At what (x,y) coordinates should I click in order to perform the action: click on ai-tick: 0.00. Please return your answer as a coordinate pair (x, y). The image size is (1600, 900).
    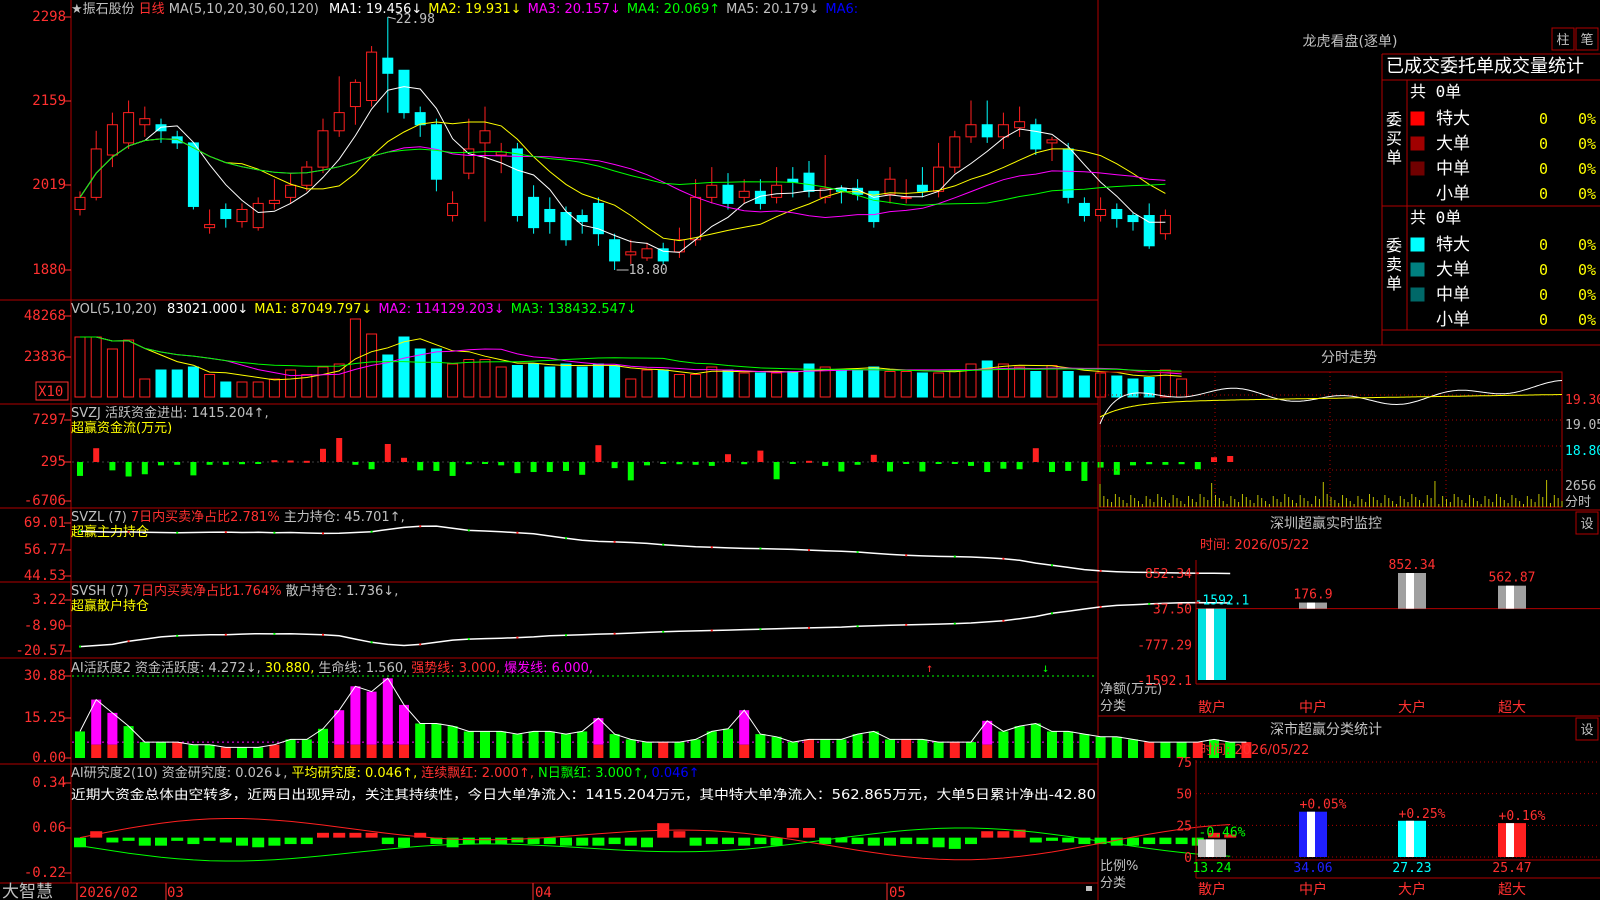
    Looking at the image, I should click on (49, 758).